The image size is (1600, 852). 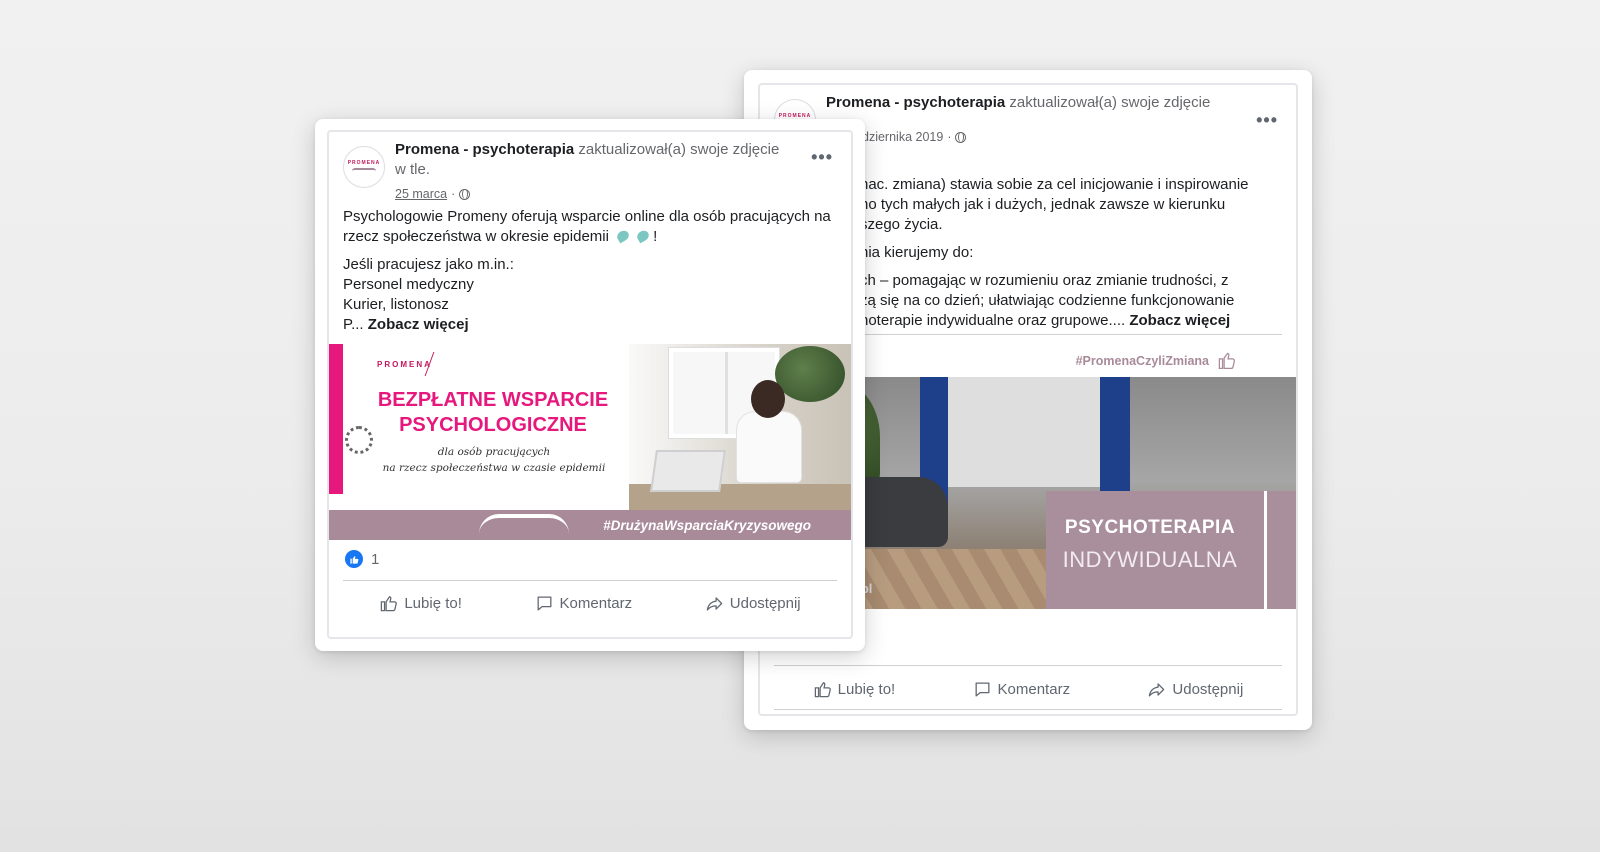 What do you see at coordinates (1142, 360) in the screenshot?
I see `hashtag-text: #PromenaCzyliZmiana` at bounding box center [1142, 360].